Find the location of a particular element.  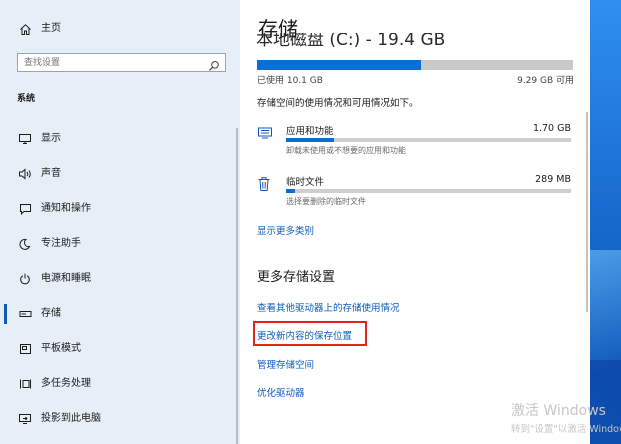

category-size: 1.70 GB is located at coordinates (551, 128).